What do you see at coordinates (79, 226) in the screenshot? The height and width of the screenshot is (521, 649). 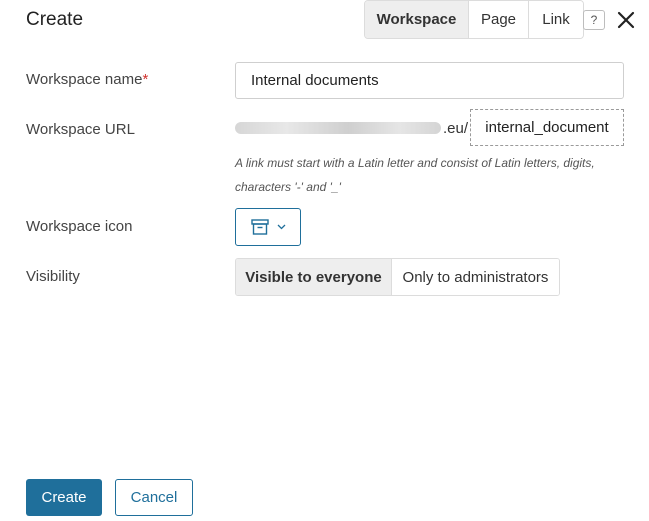 I see `workspace-icon-label: Workspace icon` at bounding box center [79, 226].